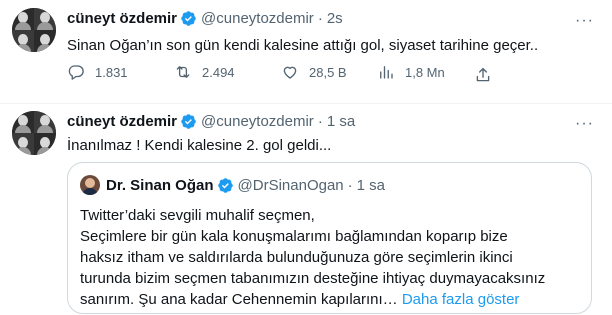 This screenshot has height=315, width=612. What do you see at coordinates (90, 185) in the screenshot?
I see `quoted-avatar` at bounding box center [90, 185].